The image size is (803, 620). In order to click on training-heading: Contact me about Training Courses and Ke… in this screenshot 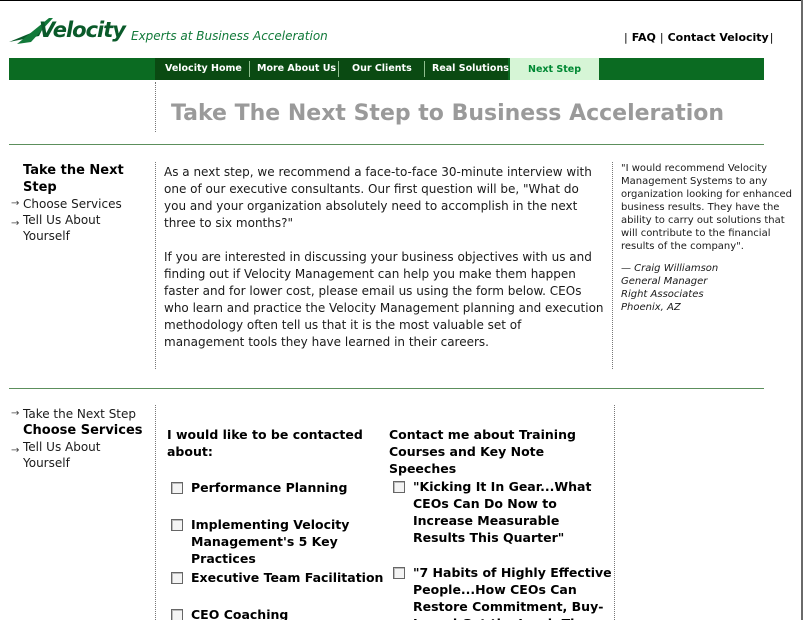, I will do `click(482, 451)`.